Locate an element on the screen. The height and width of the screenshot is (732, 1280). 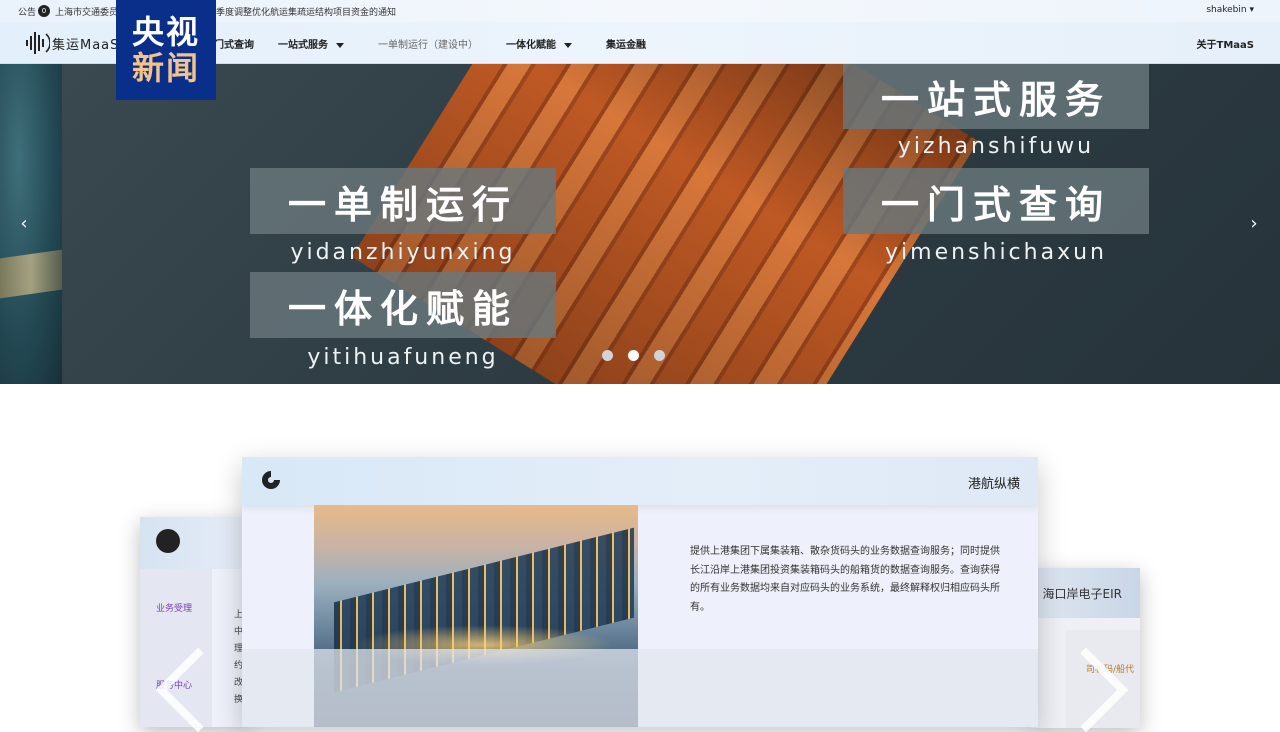
nav-item-finance: 集运金融 is located at coordinates (626, 43).